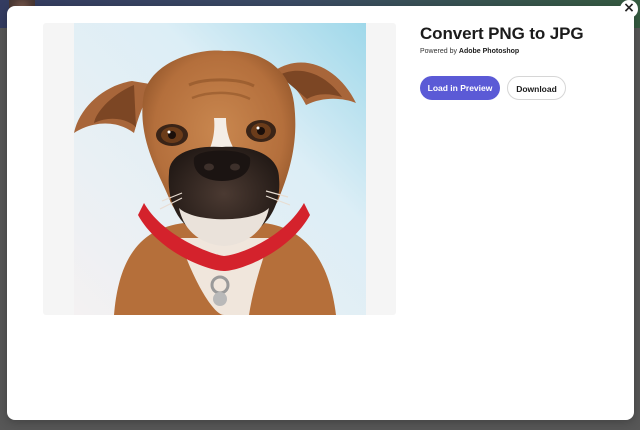 The height and width of the screenshot is (430, 640). I want to click on load-in-preview-button: Load in Preview, so click(460, 88).